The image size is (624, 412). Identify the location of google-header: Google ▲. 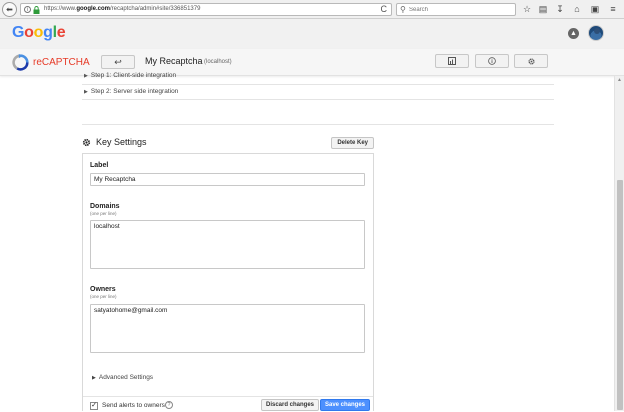
(312, 34).